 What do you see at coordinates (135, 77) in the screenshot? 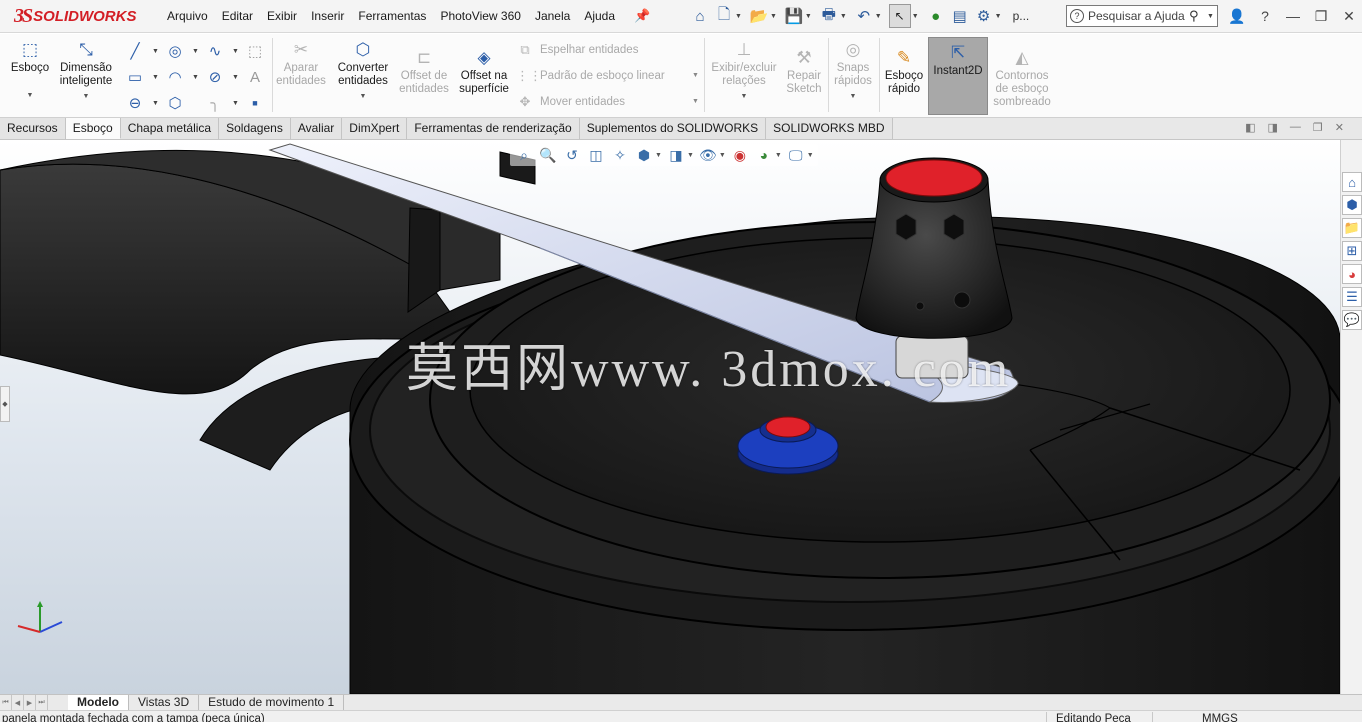
I see `rectangle-icon: ▭` at bounding box center [135, 77].